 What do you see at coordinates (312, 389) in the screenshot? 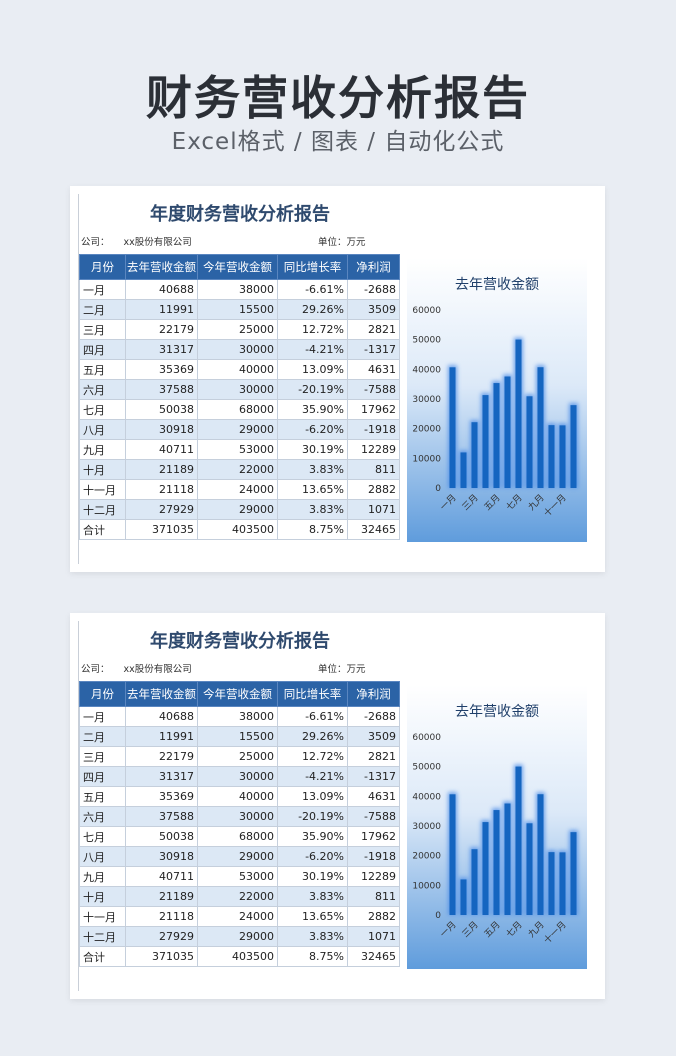
I see `table-cell: -20.19%` at bounding box center [312, 389].